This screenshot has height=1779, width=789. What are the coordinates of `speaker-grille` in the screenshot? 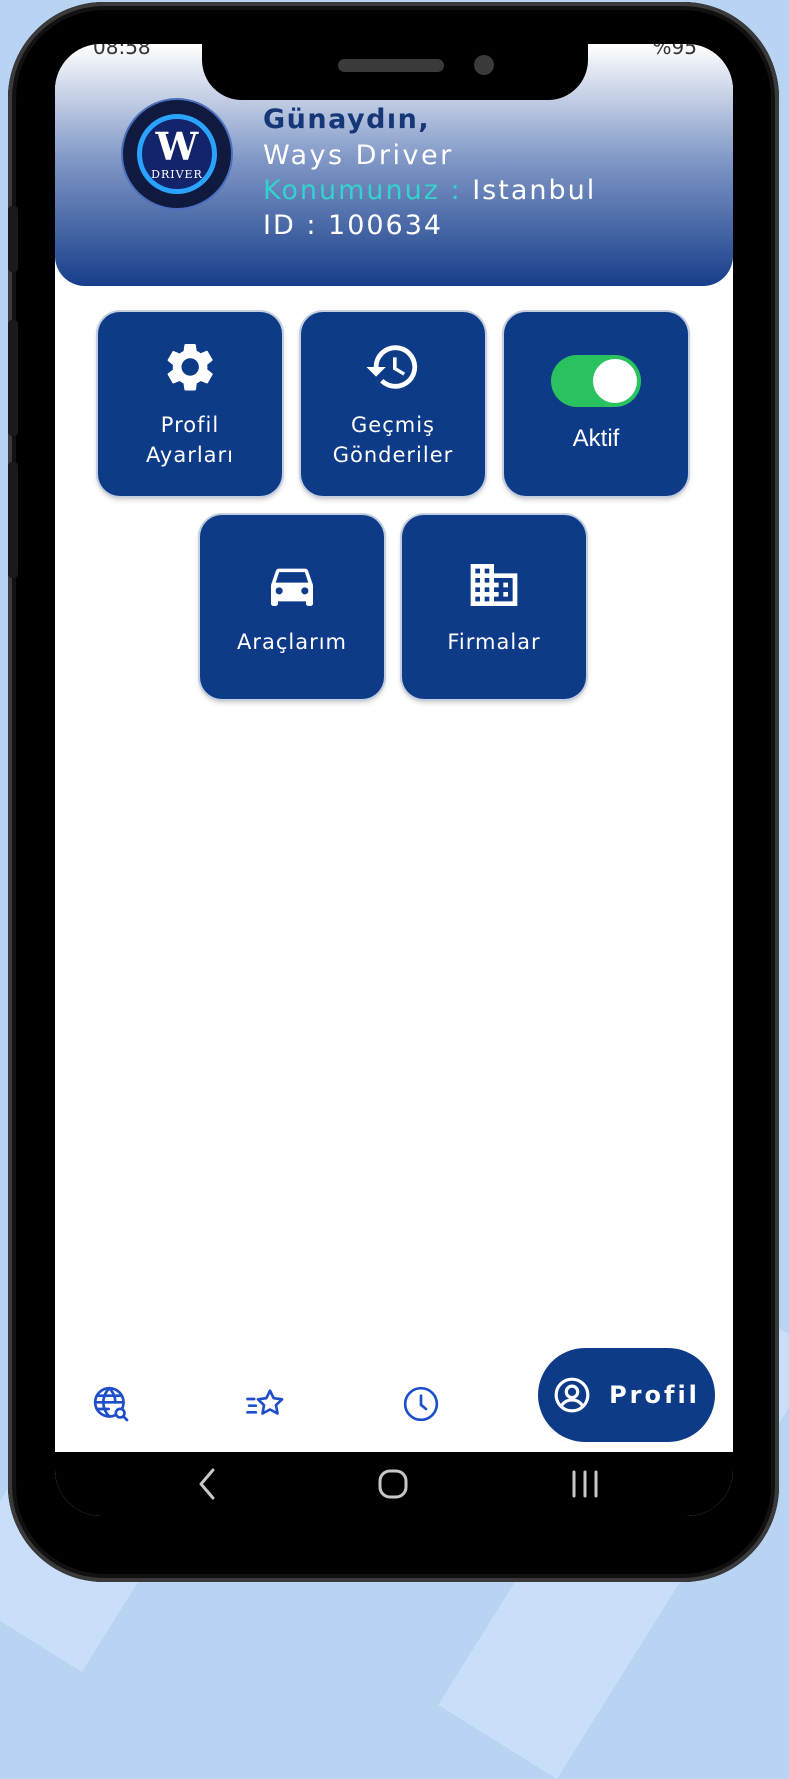 It's located at (391, 65).